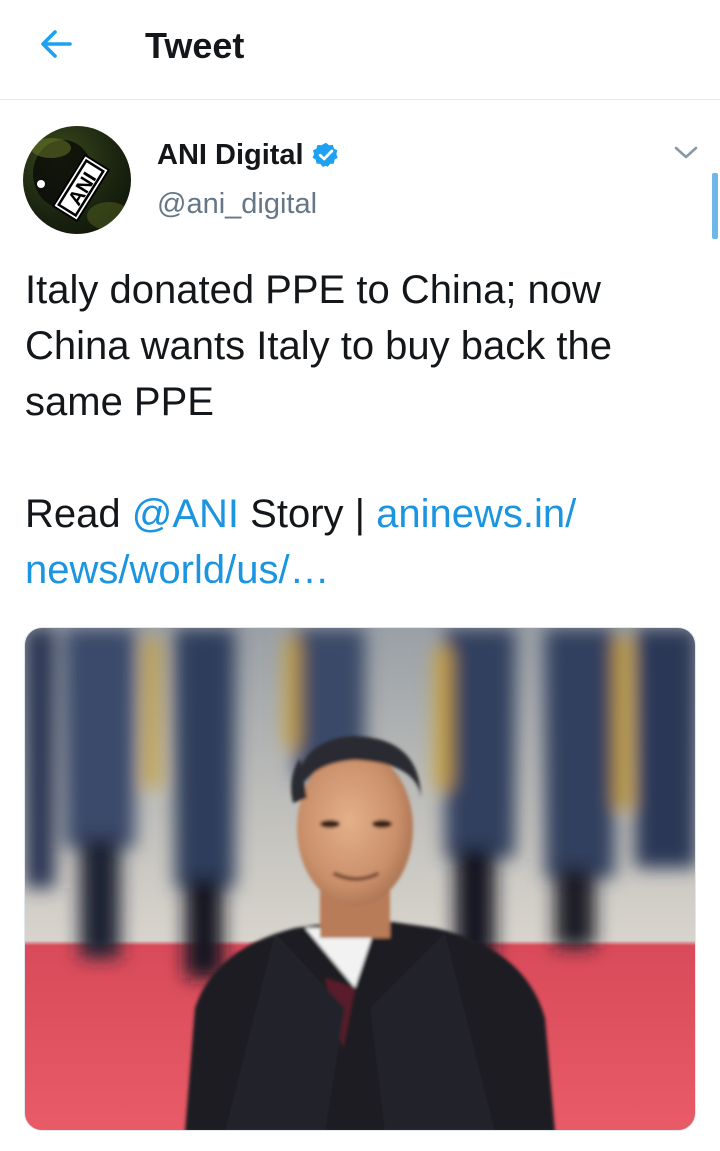 This screenshot has height=1151, width=720. I want to click on arrow-left-icon, so click(56, 46).